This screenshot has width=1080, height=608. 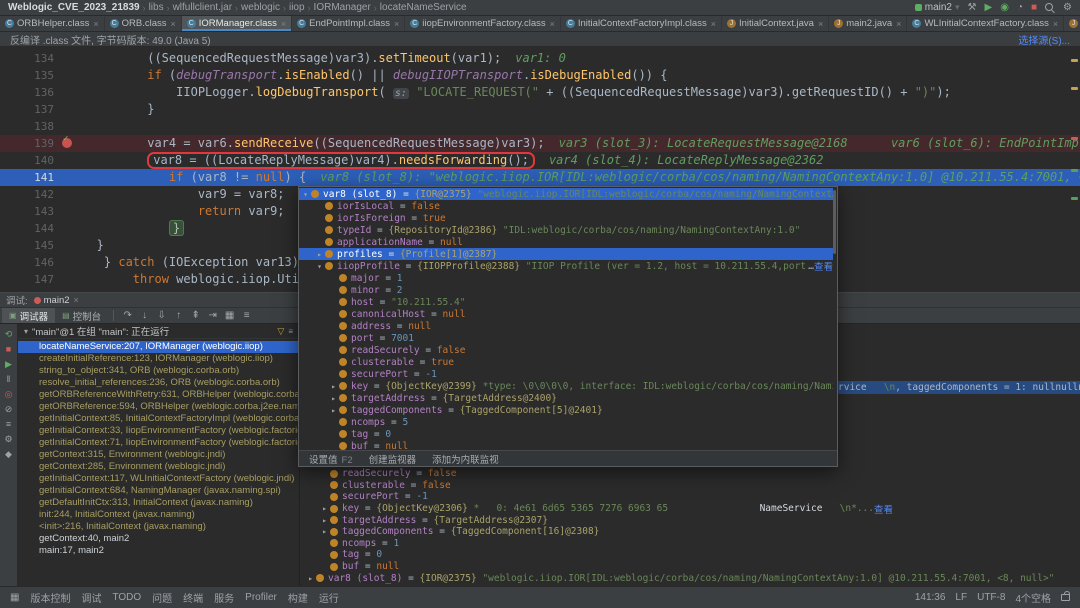 What do you see at coordinates (566, 254) in the screenshot?
I see `variable-row: ▸ profiles = {Profile[1]@2387}` at bounding box center [566, 254].